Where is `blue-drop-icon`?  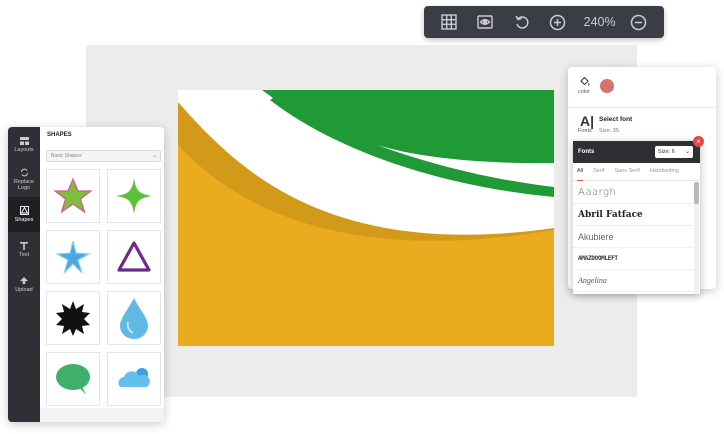
blue-drop-icon is located at coordinates (134, 318).